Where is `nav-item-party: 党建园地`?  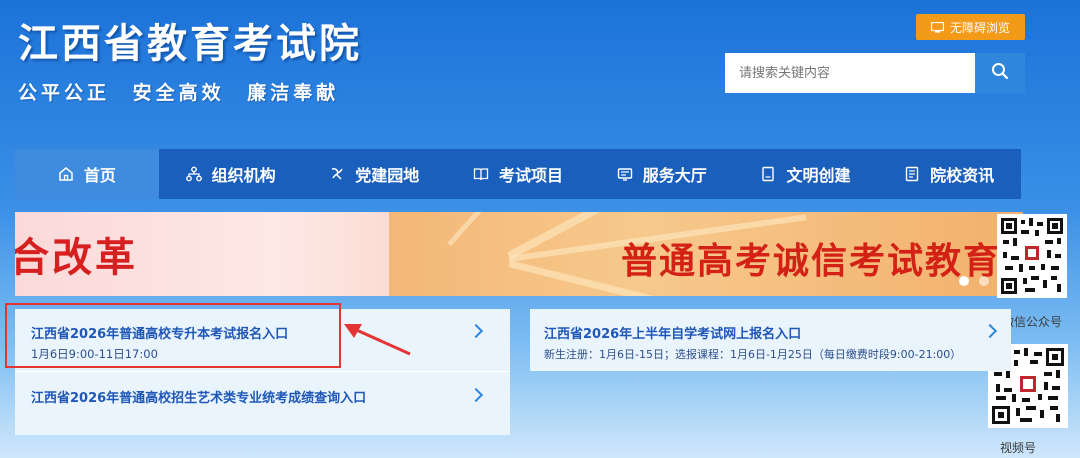
nav-item-party: 党建园地 is located at coordinates (374, 174).